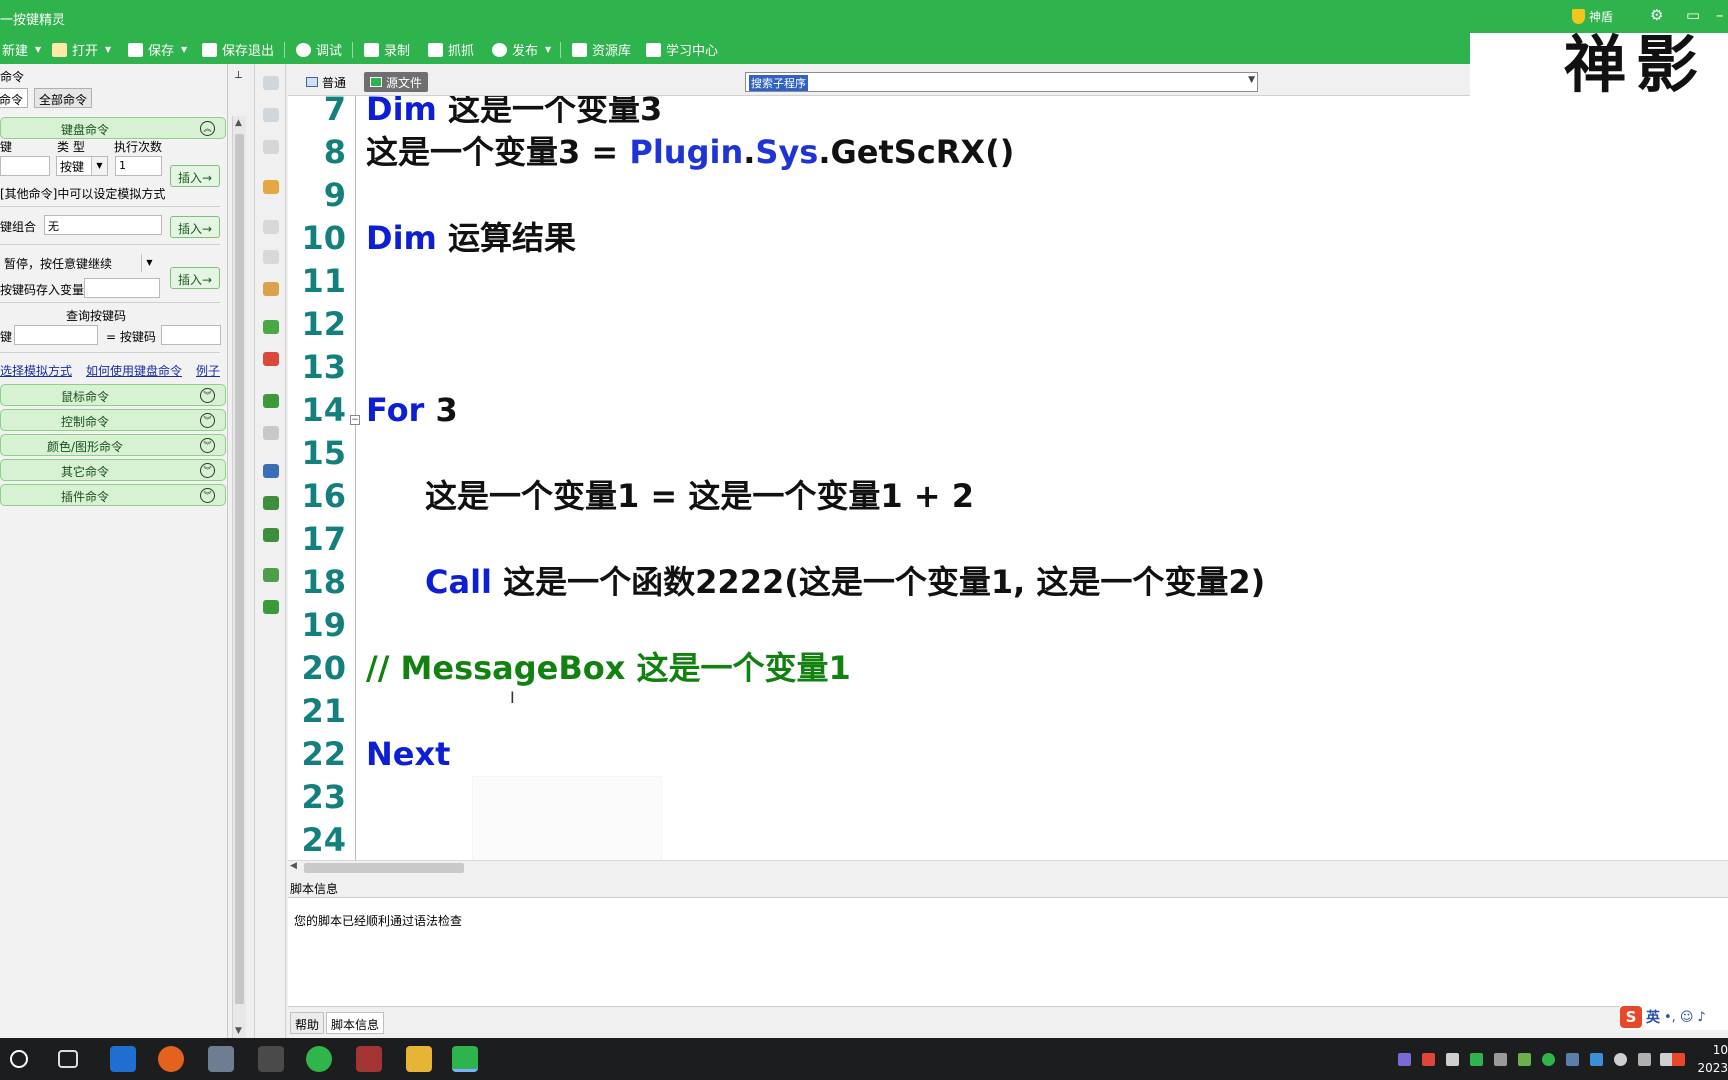  Describe the element at coordinates (56, 335) in the screenshot. I see `query-key-input` at that location.